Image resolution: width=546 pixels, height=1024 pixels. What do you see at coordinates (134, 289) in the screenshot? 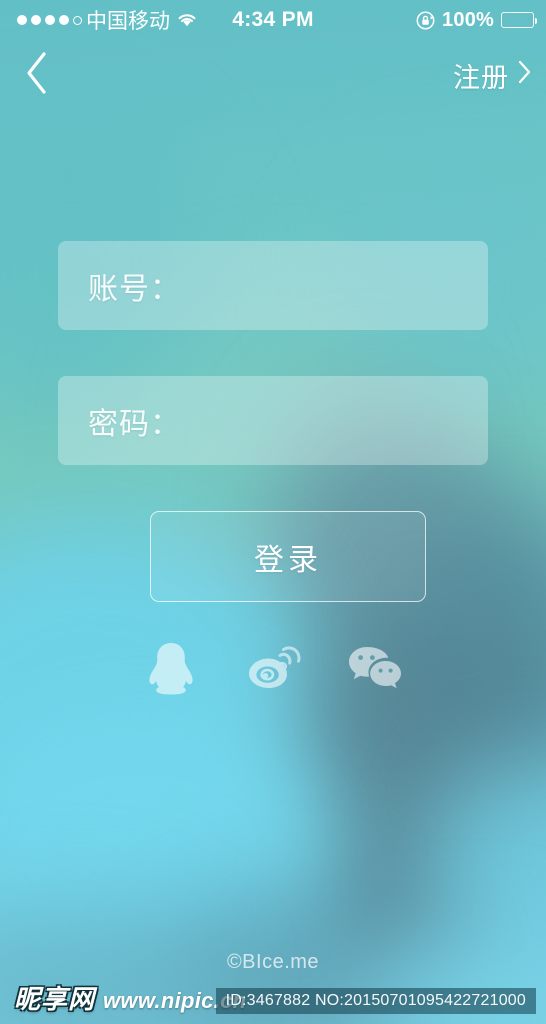
I see `account-input-placeholder: 账号：` at bounding box center [134, 289].